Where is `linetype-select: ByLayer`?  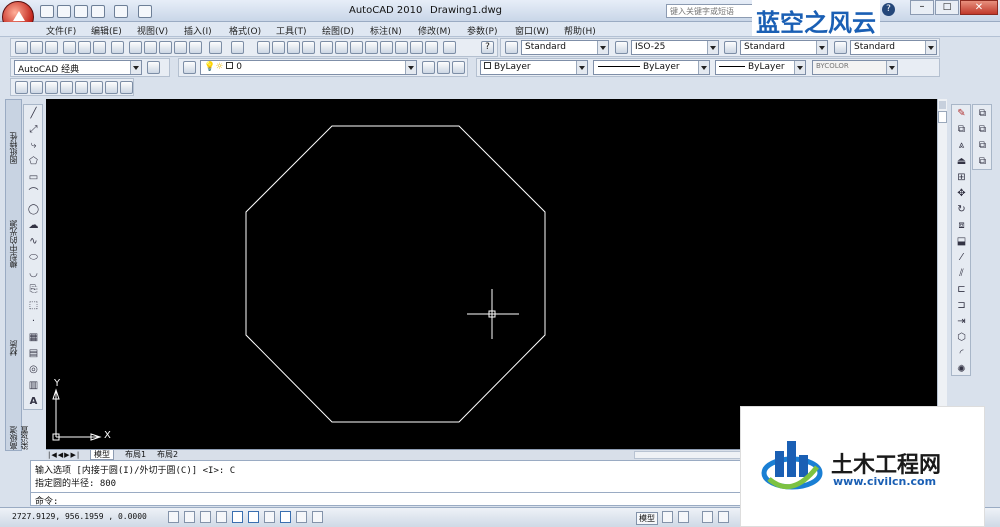
linetype-select: ByLayer is located at coordinates (651, 67).